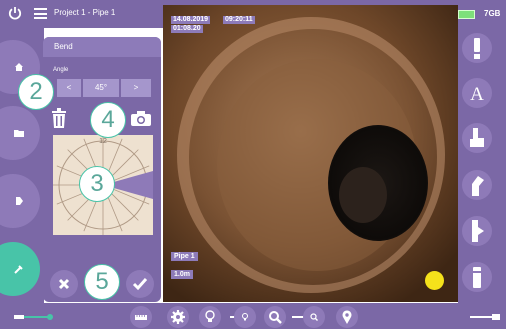 This screenshot has height=329, width=506. I want to click on callout-2: 2, so click(36, 92).